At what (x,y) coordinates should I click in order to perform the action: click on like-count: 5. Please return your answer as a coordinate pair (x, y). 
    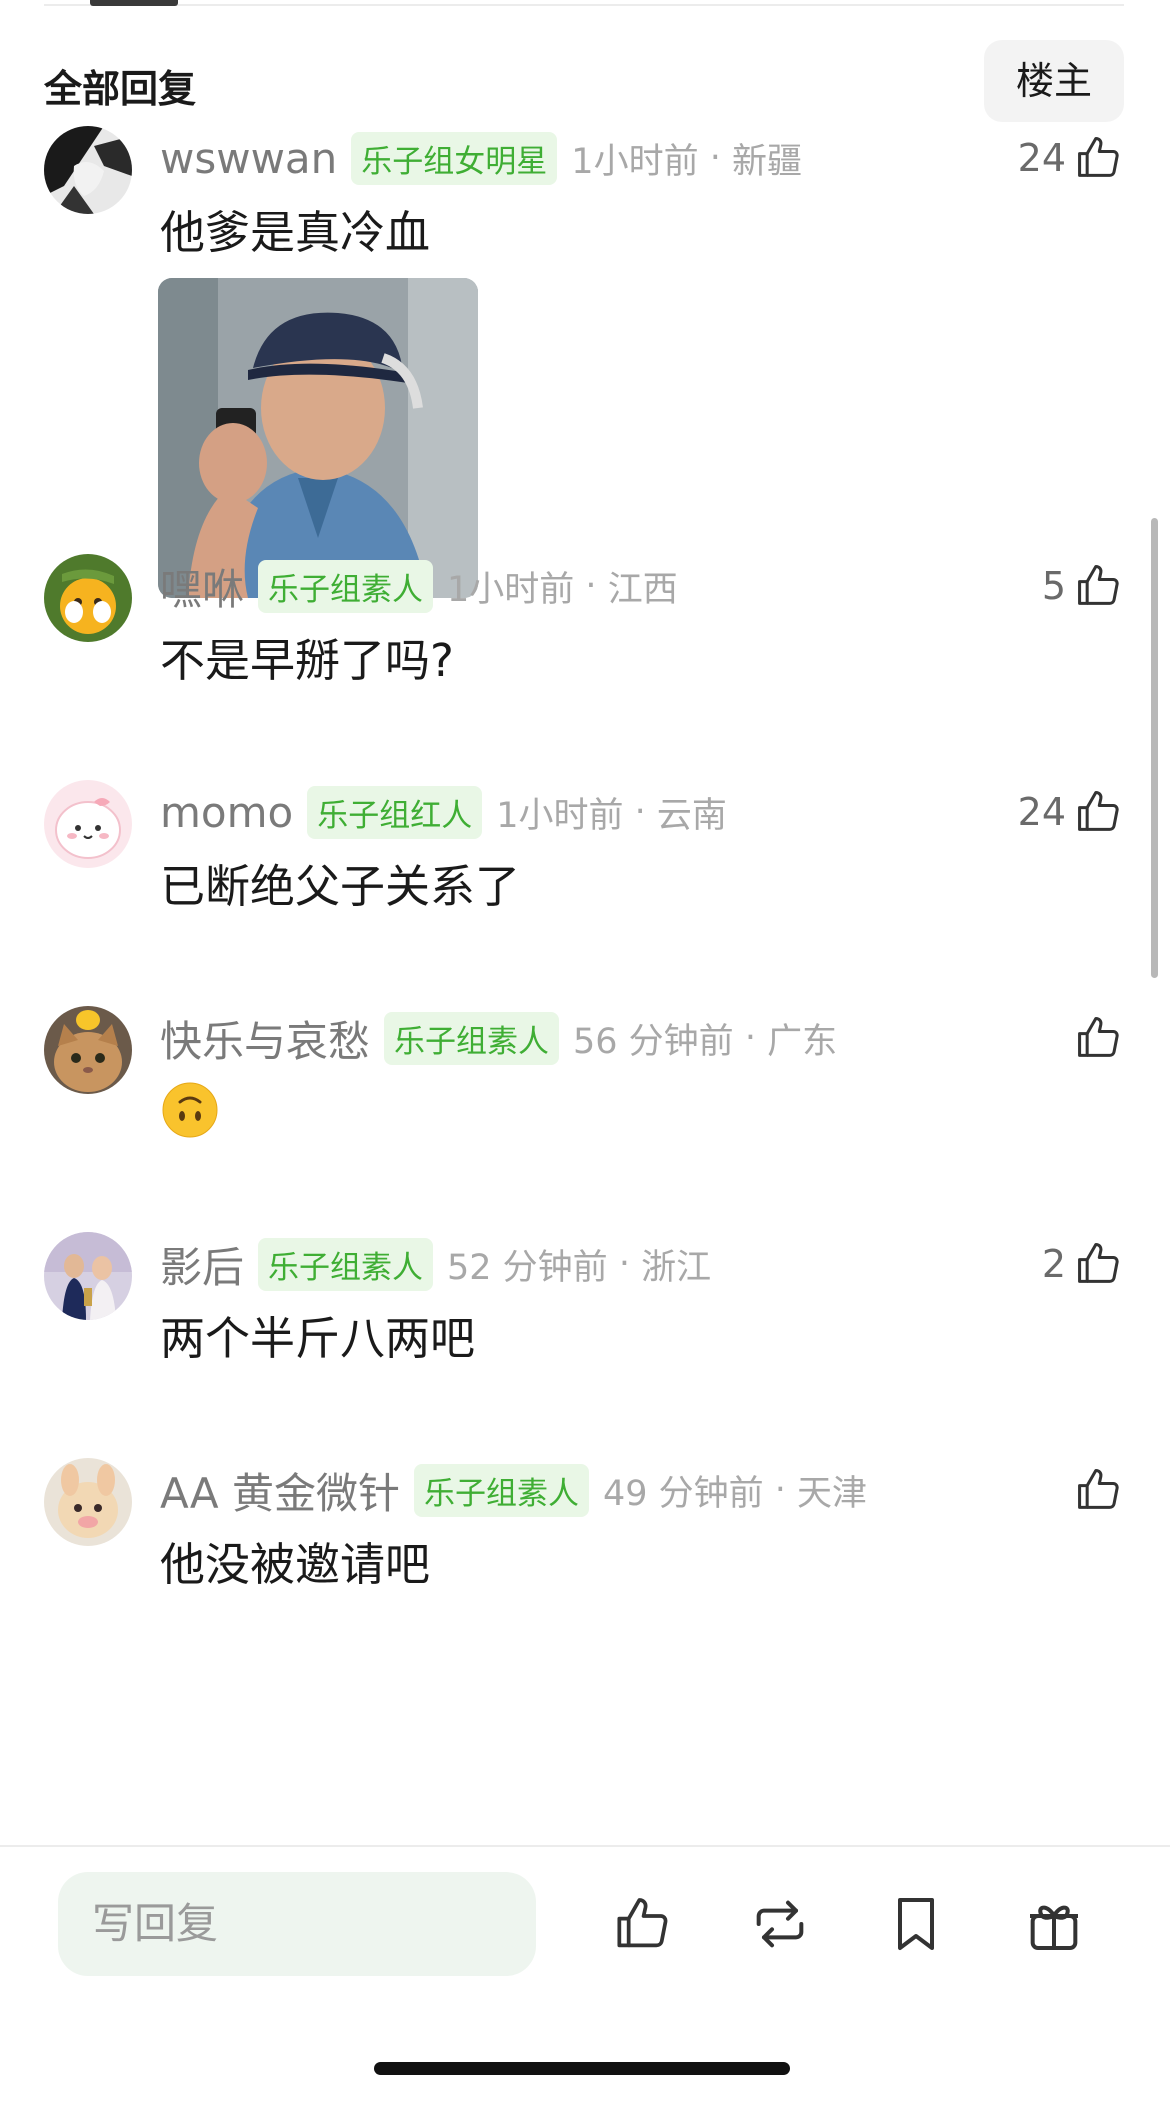
    Looking at the image, I should click on (1053, 586).